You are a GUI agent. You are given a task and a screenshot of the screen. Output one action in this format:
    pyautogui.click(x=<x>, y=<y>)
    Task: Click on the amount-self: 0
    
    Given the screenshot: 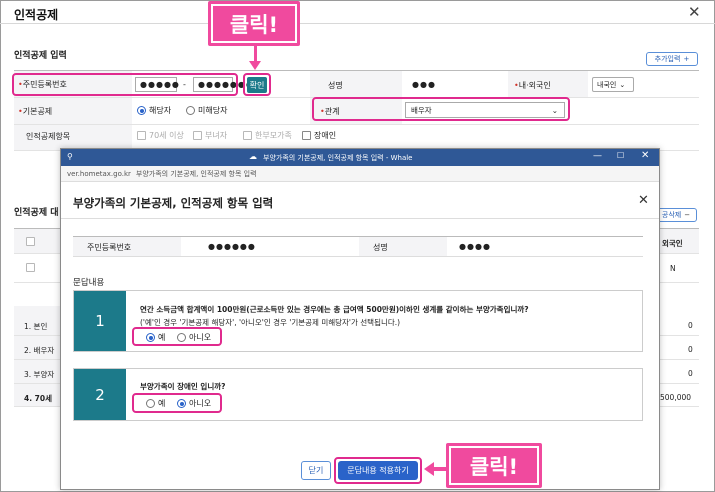 What is the action you would take?
    pyautogui.click(x=690, y=325)
    